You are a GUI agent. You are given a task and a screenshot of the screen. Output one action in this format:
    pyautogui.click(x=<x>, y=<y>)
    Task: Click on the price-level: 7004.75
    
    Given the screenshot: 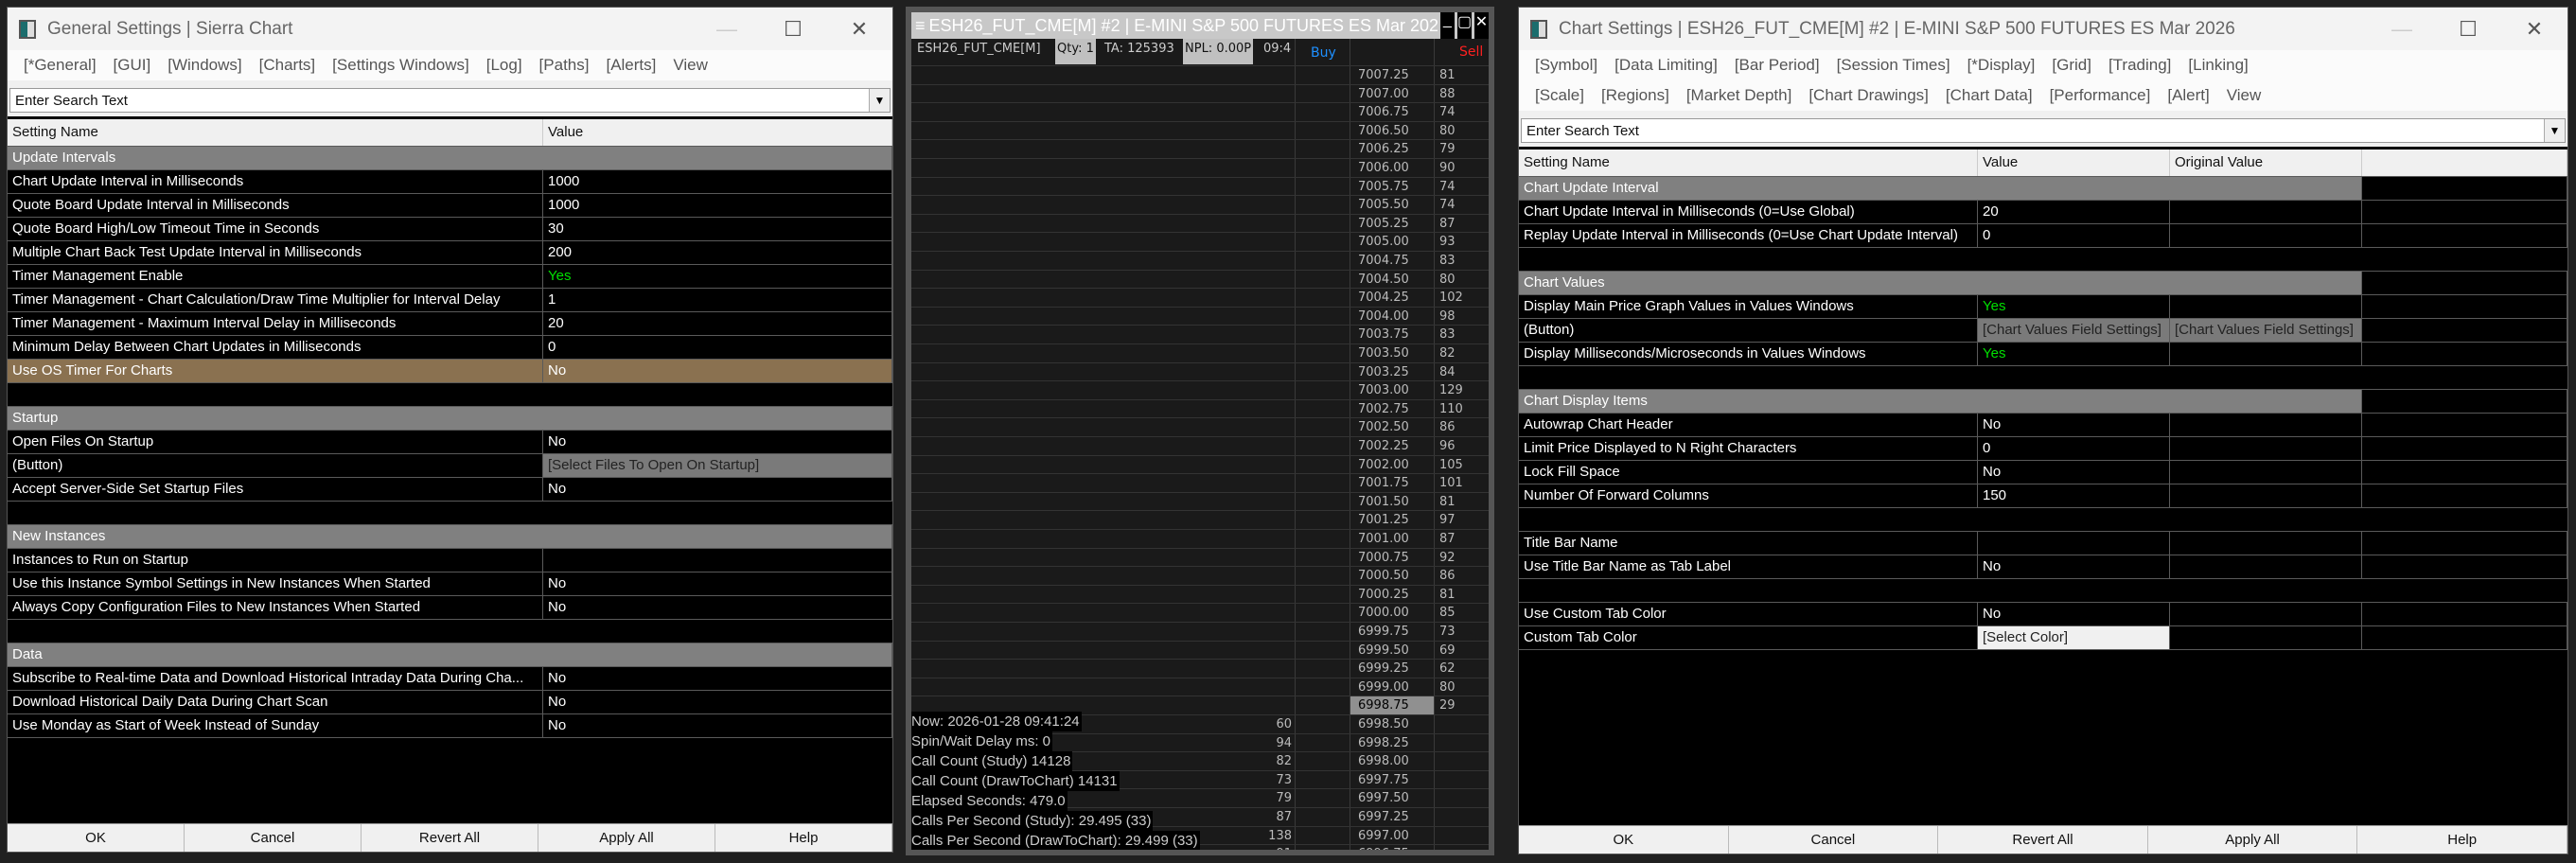 What is the action you would take?
    pyautogui.click(x=1383, y=261)
    